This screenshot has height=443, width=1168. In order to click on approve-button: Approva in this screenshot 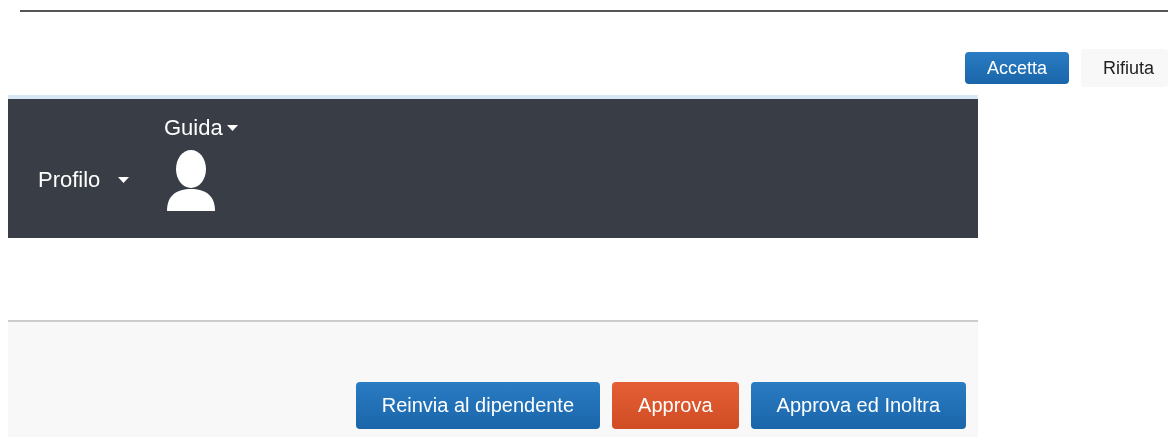, I will do `click(675, 405)`.